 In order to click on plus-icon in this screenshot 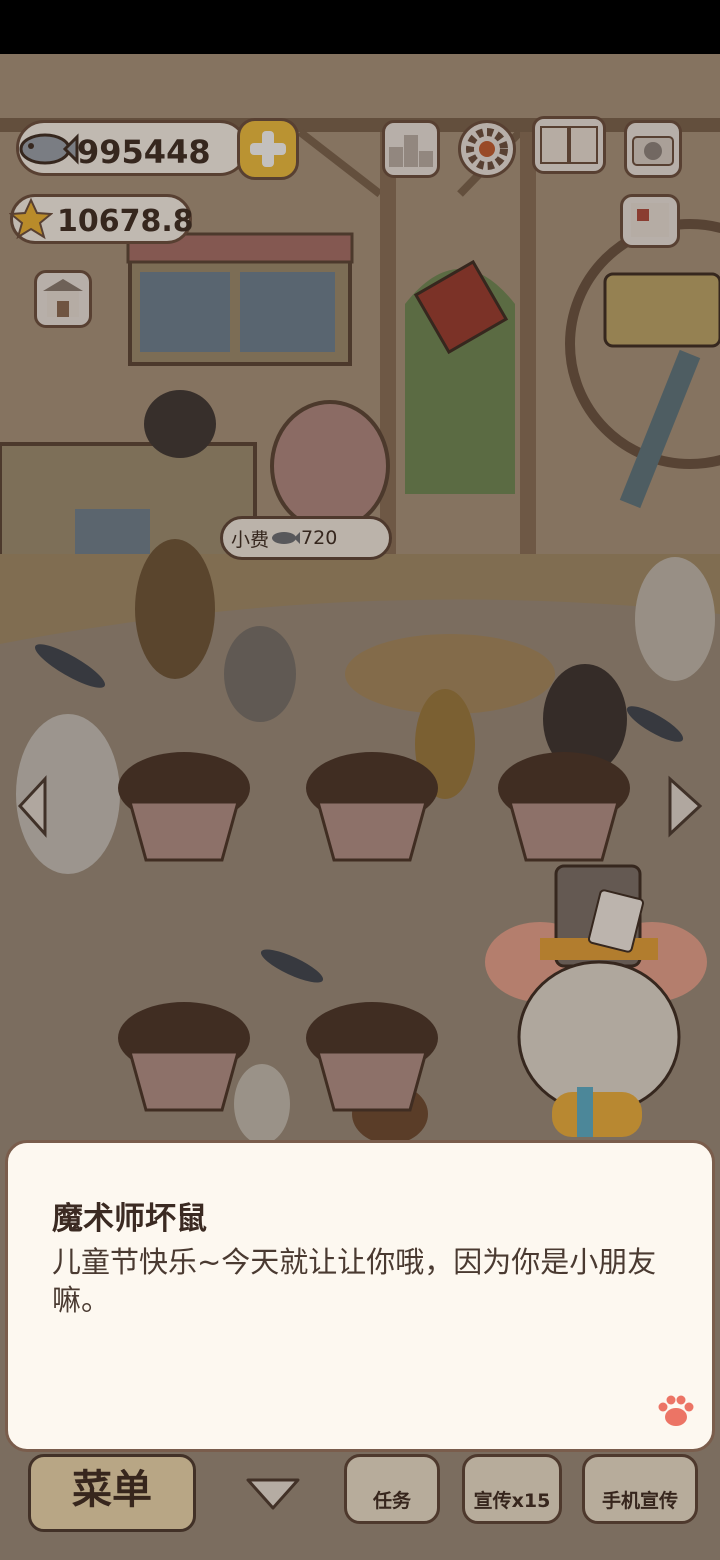, I will do `click(268, 149)`.